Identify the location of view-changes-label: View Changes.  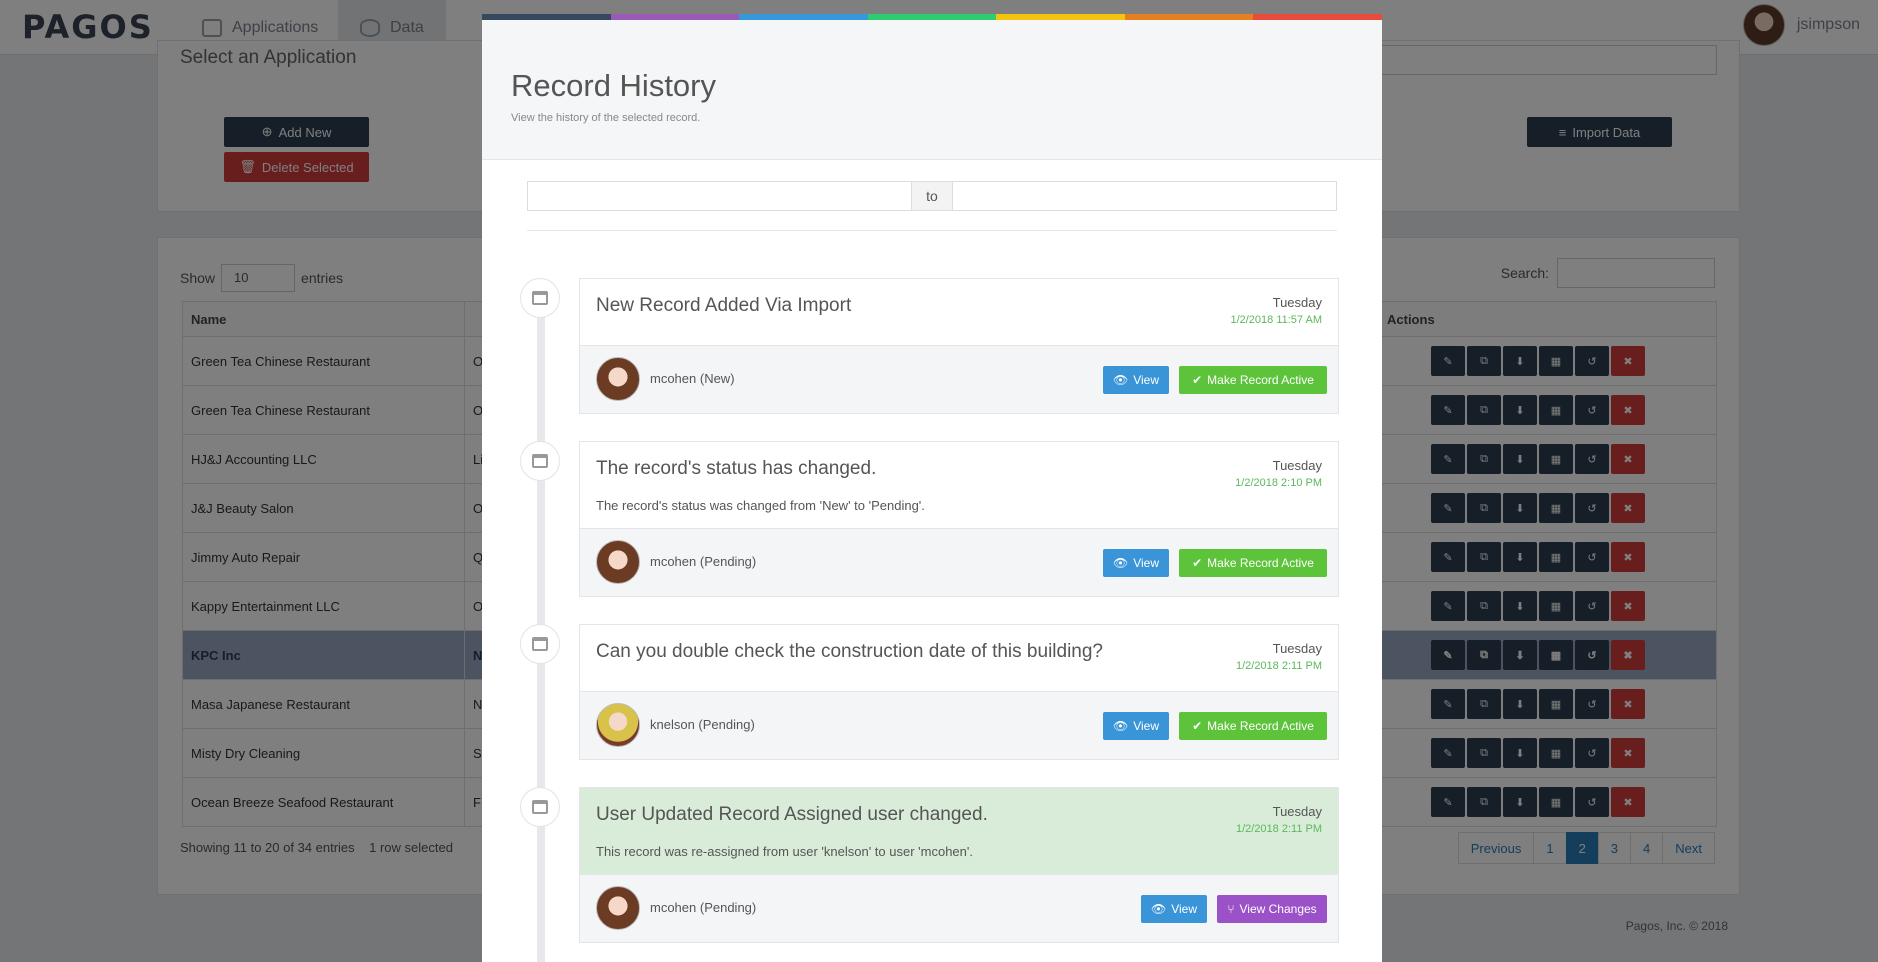
(1278, 909).